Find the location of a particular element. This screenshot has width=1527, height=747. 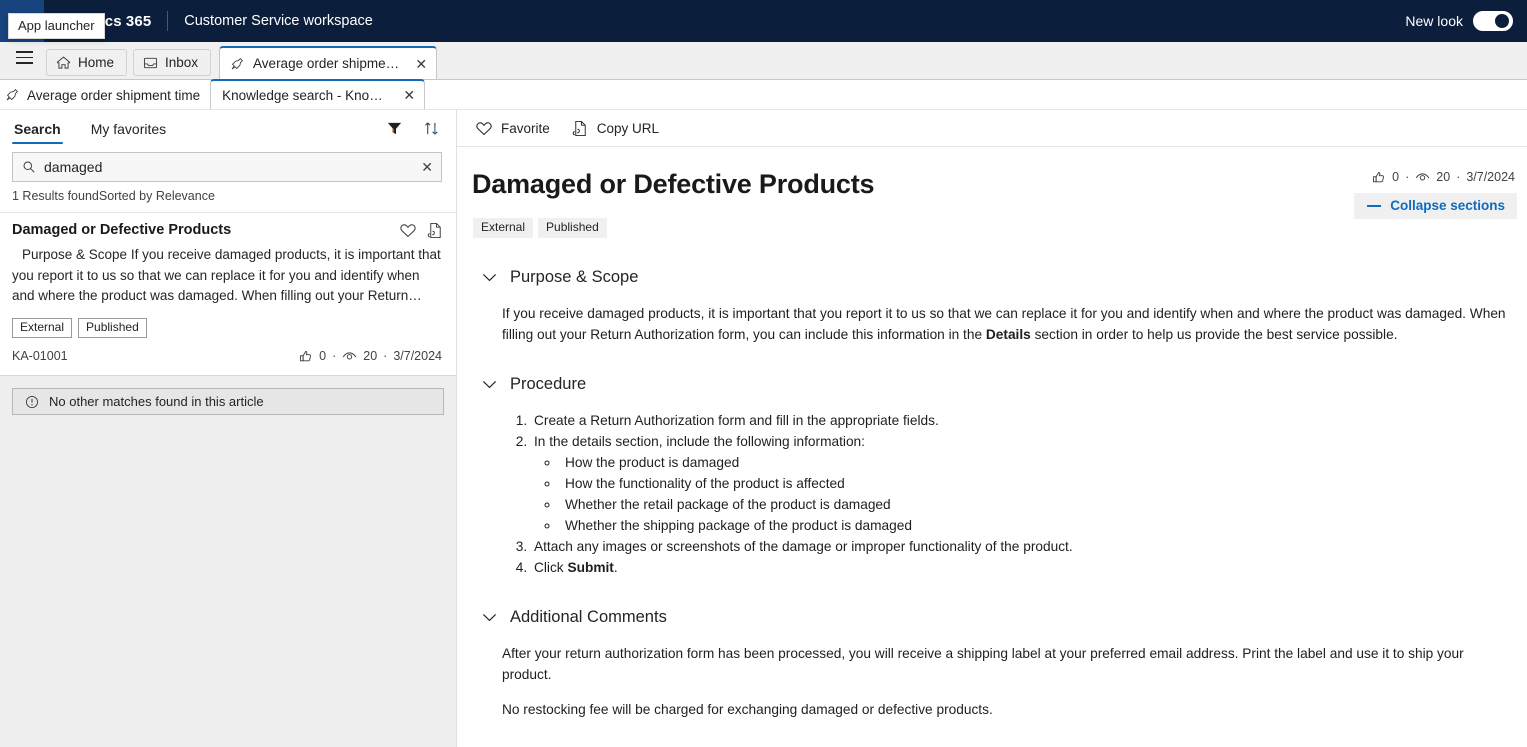

section-header: Additional Comments is located at coordinates (996, 617).